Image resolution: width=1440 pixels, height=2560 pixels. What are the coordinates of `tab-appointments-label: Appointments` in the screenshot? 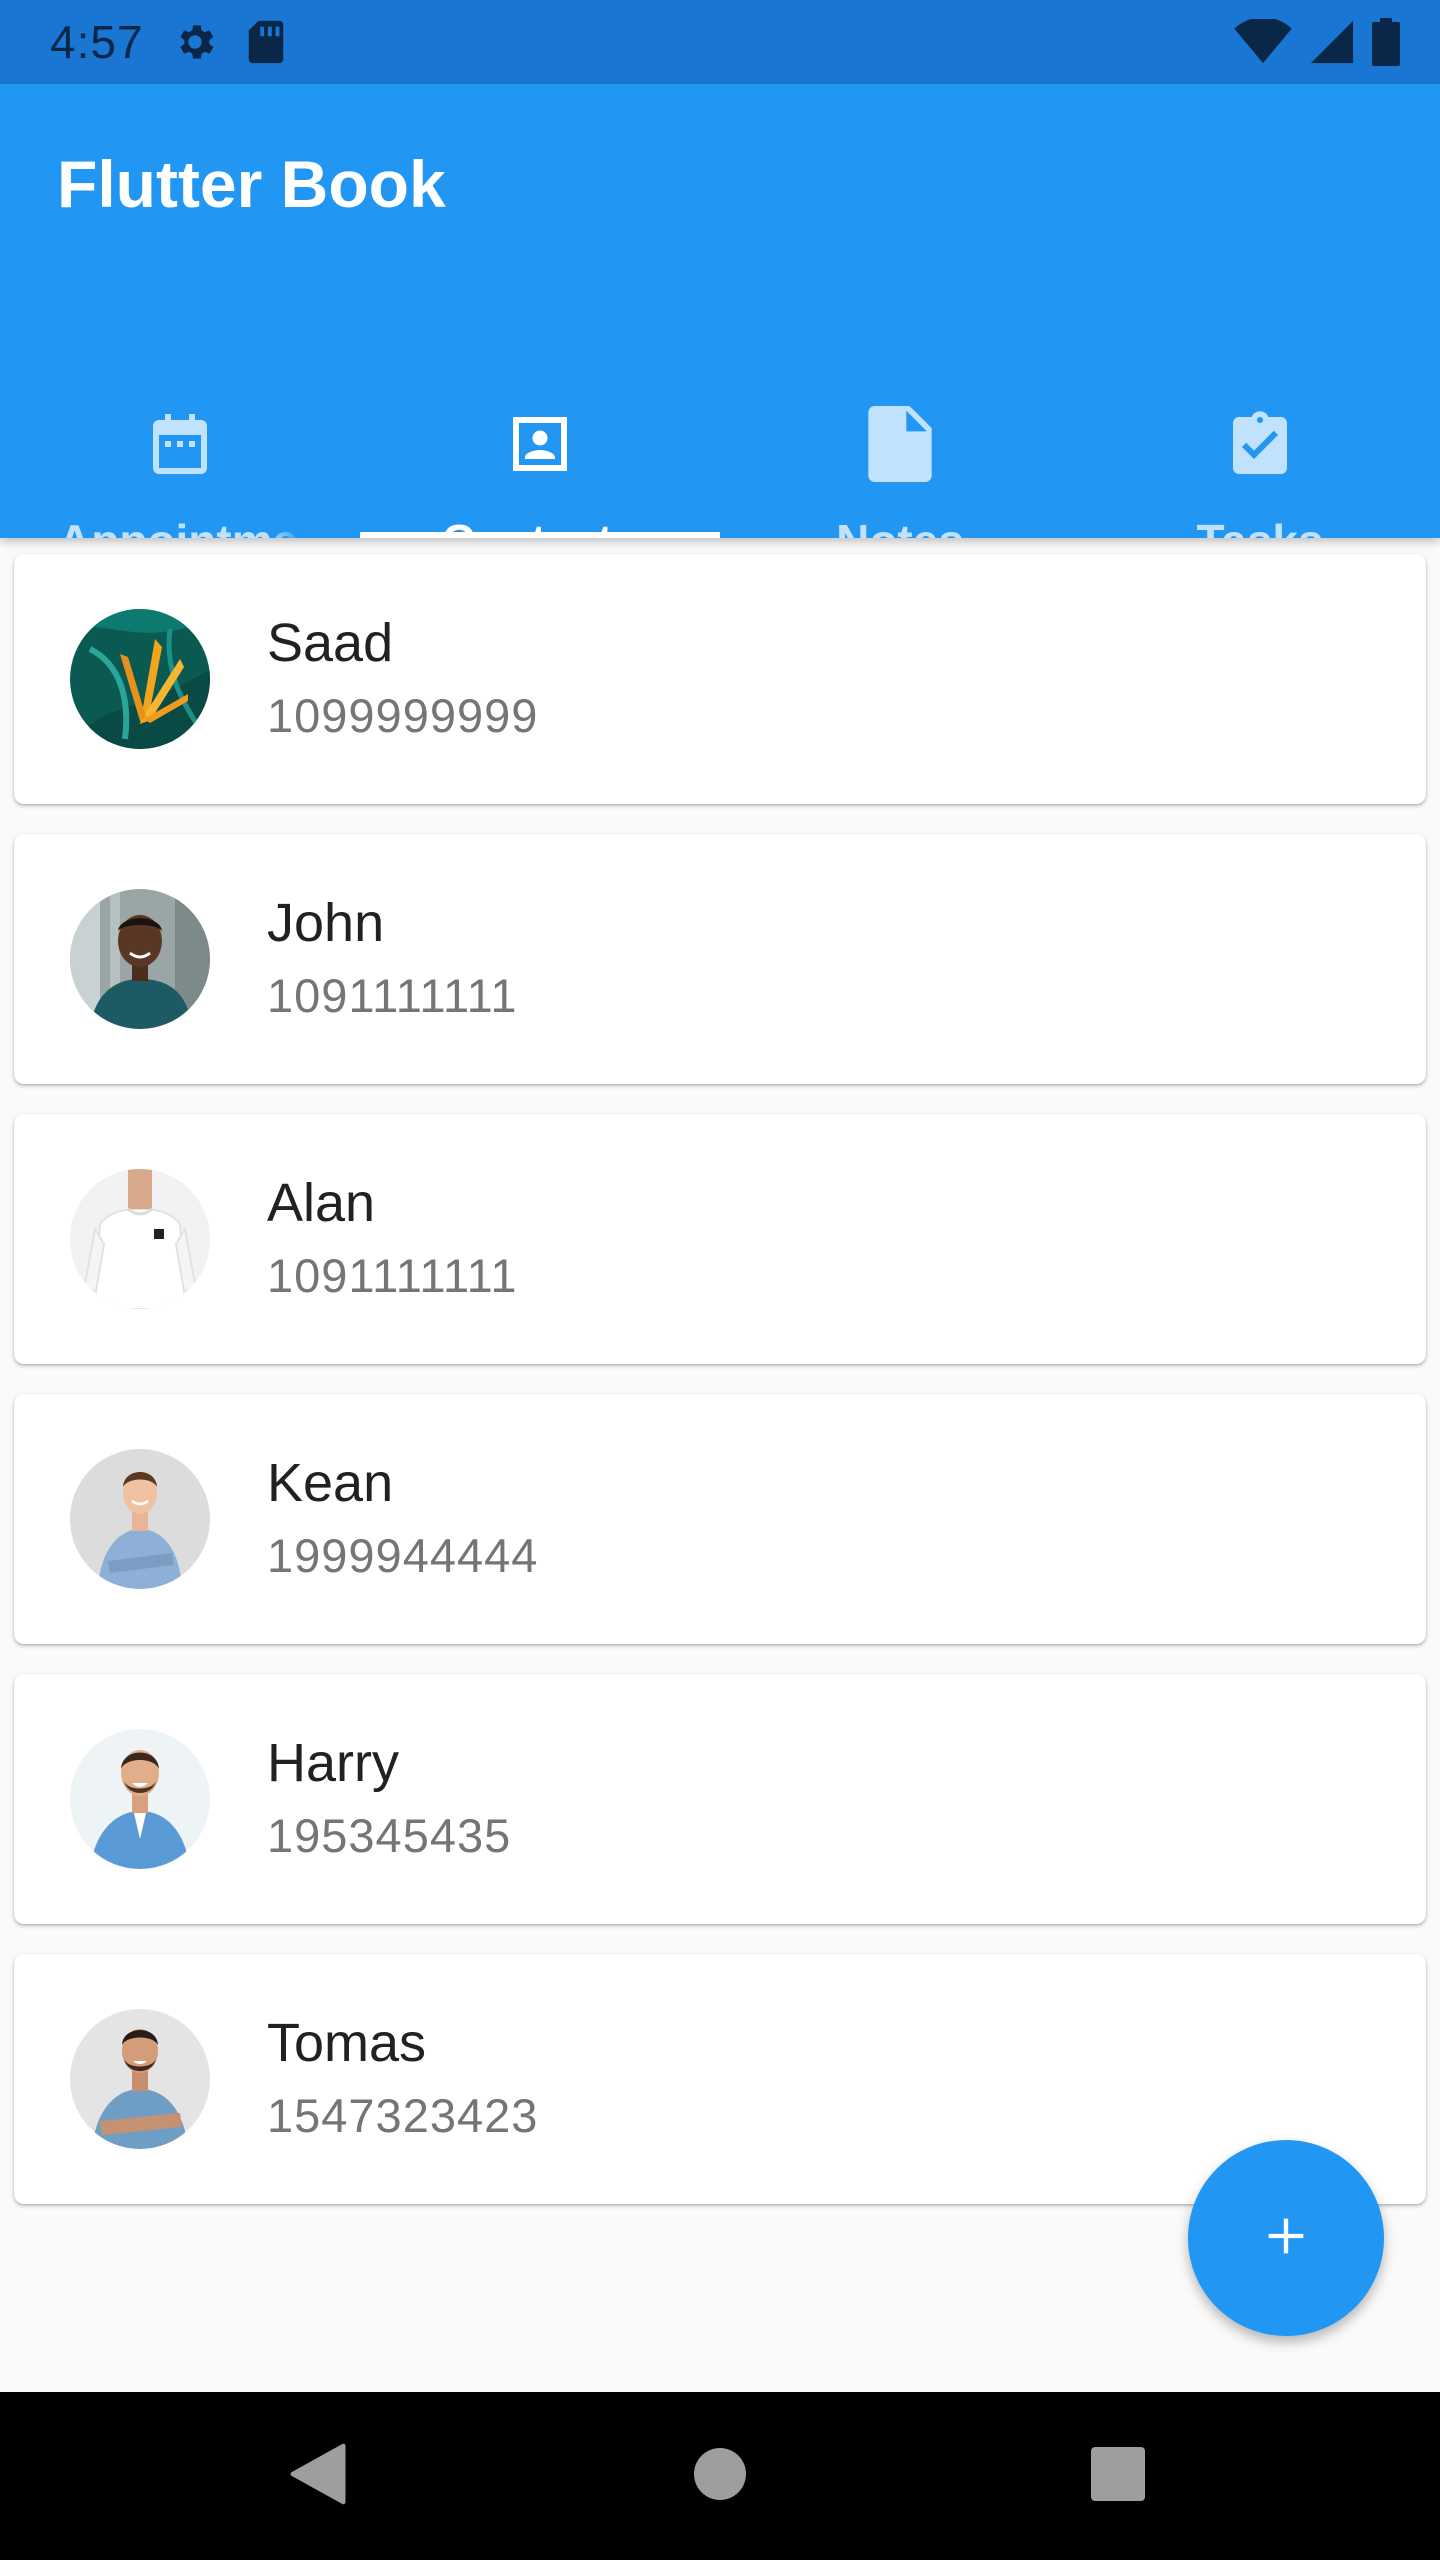 It's located at (181, 526).